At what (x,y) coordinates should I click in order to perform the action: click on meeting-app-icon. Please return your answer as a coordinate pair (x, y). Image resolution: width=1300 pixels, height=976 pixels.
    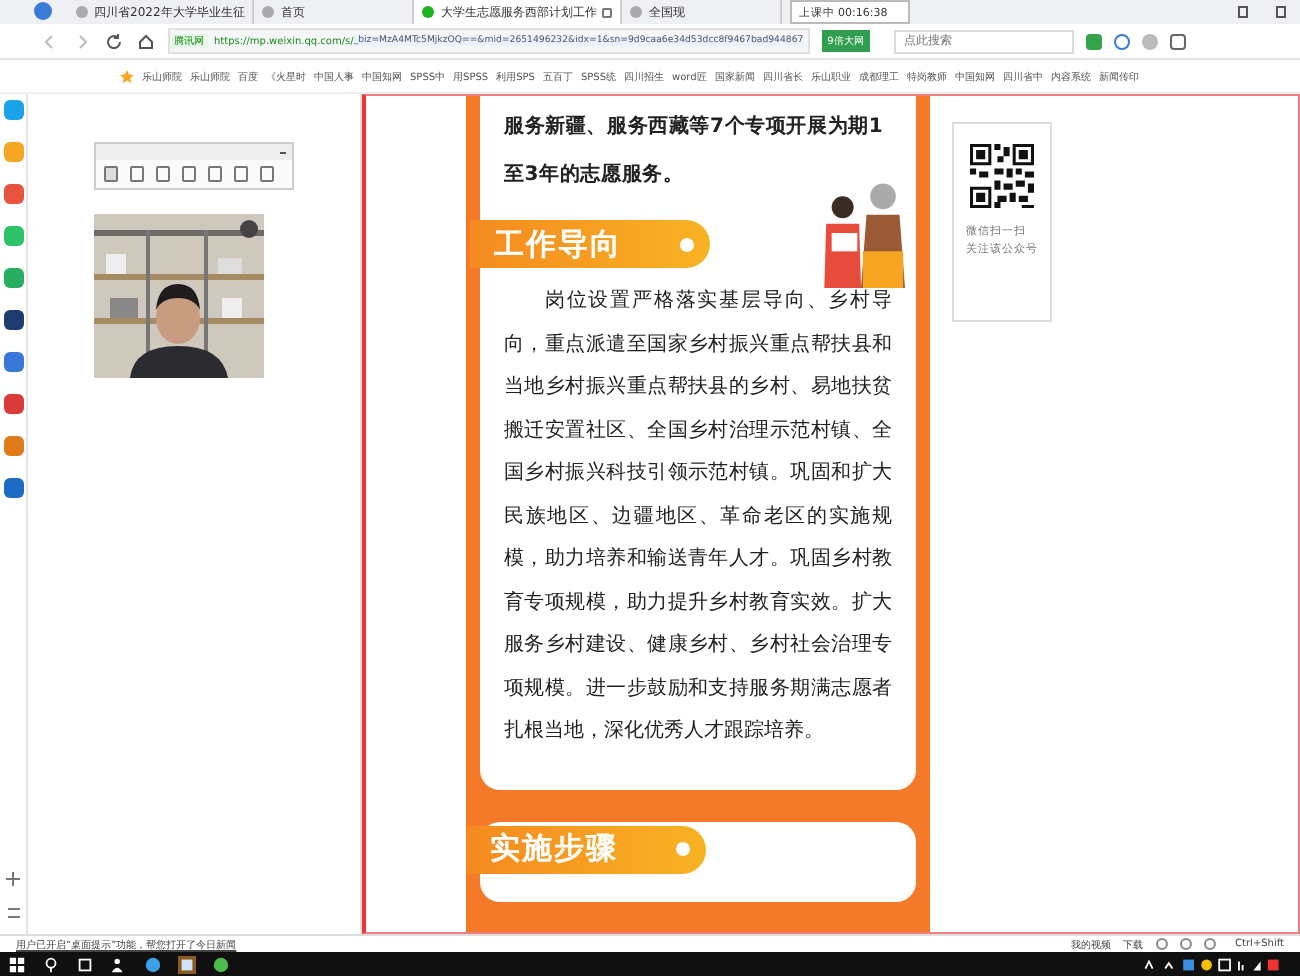
    Looking at the image, I should click on (187, 964).